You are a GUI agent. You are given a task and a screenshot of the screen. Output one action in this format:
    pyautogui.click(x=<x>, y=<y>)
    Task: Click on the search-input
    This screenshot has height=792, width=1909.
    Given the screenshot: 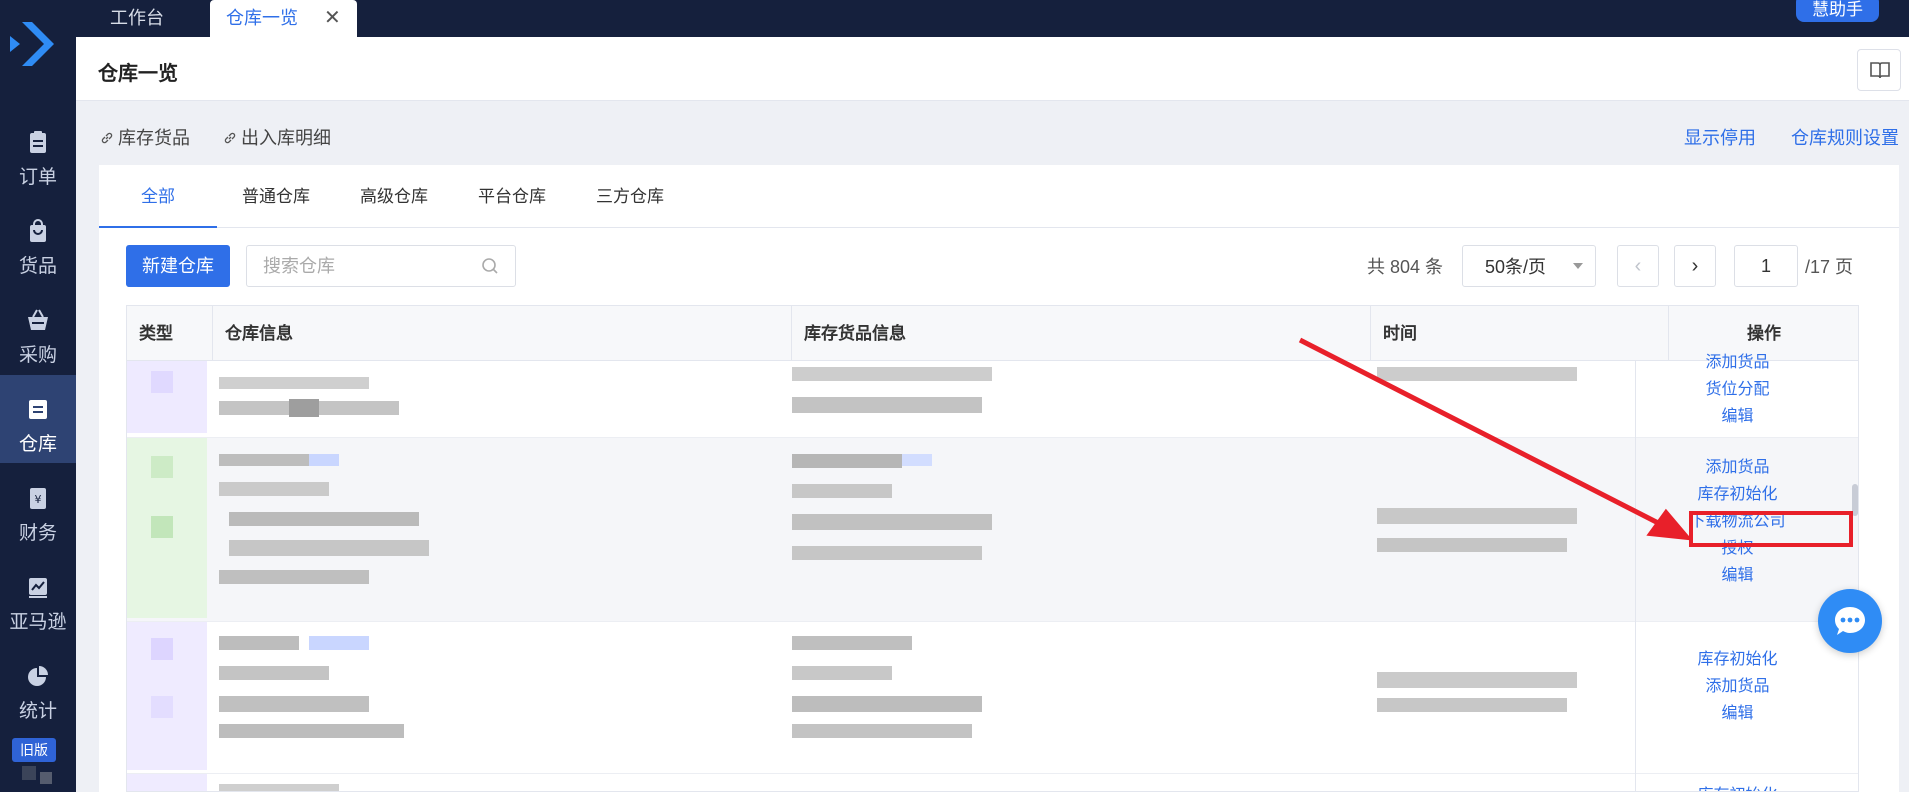 What is the action you would take?
    pyautogui.click(x=381, y=266)
    